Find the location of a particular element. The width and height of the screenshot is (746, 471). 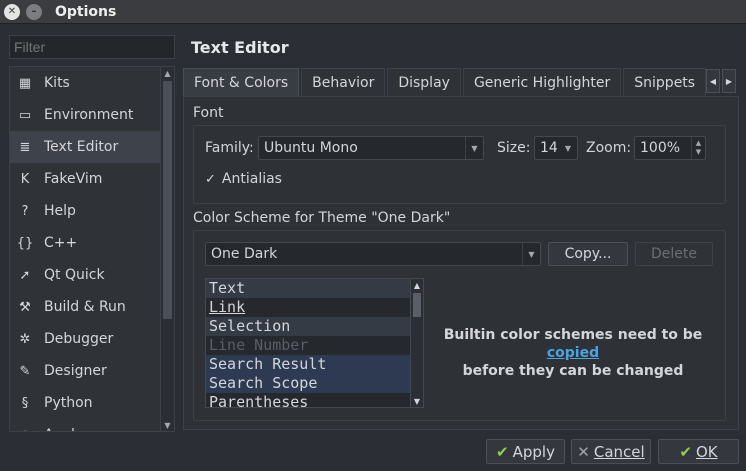

zoom-value: 100% is located at coordinates (660, 148).